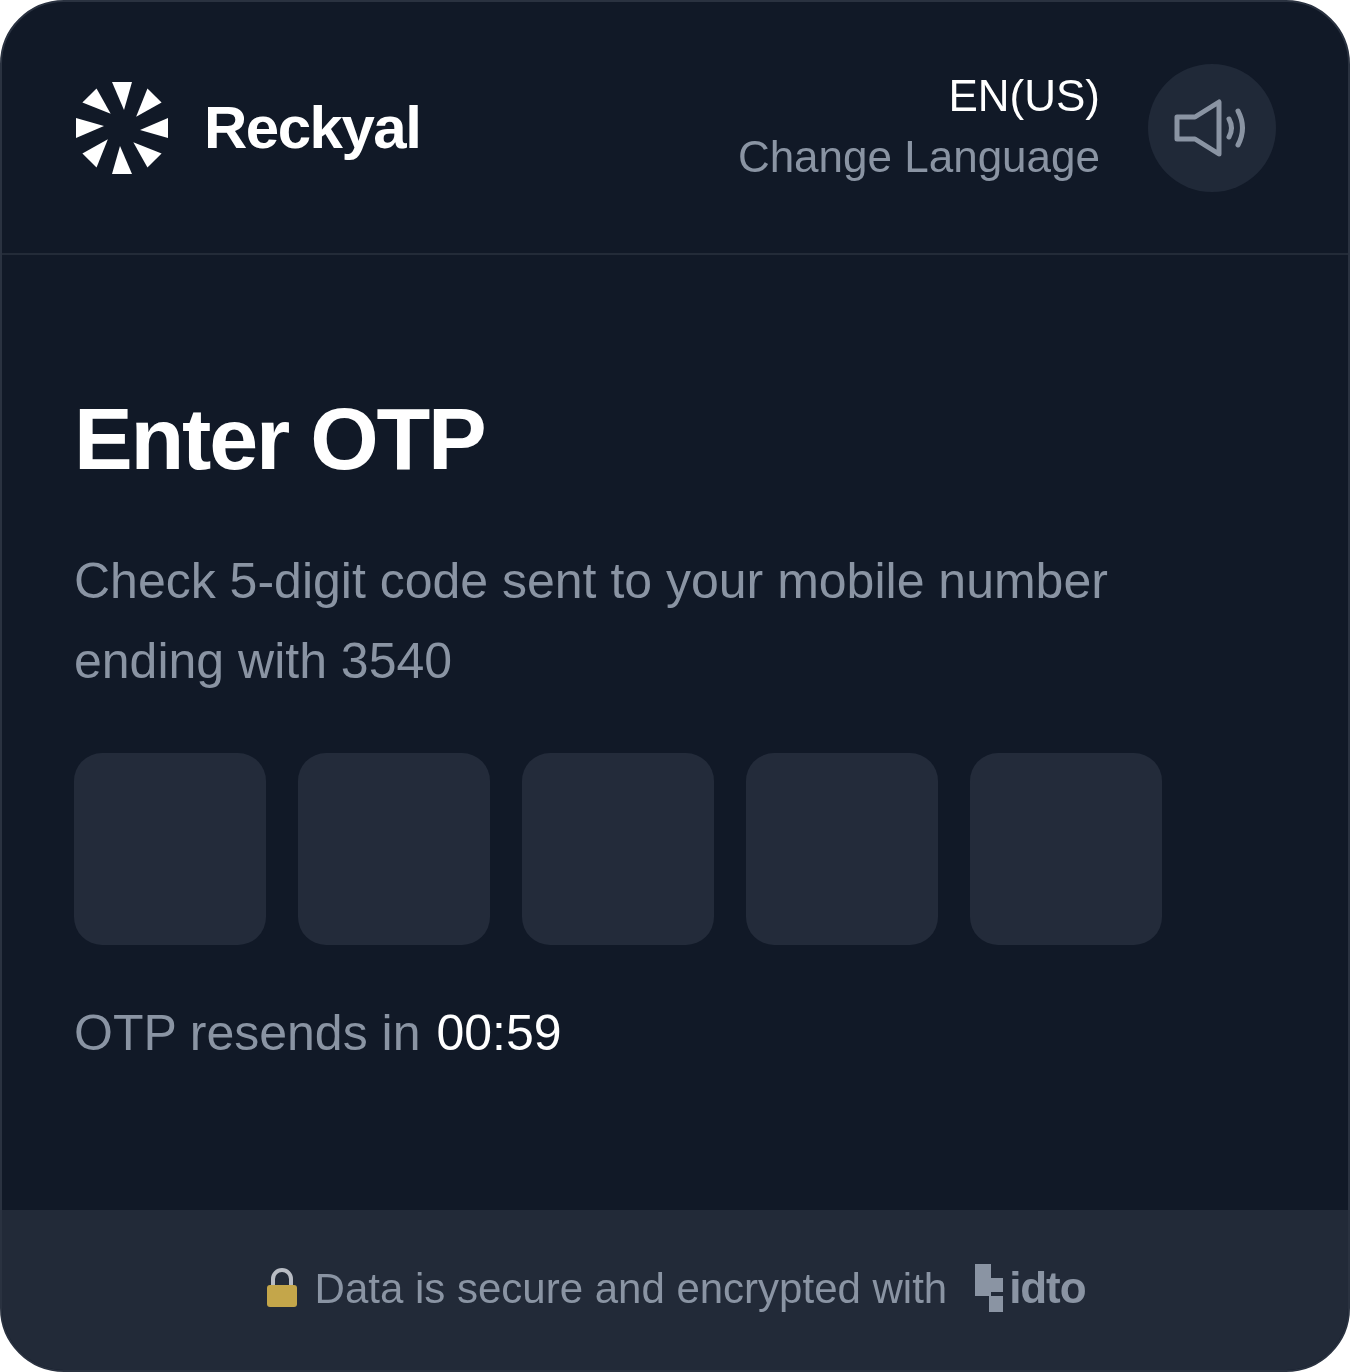 The width and height of the screenshot is (1350, 1372). Describe the element at coordinates (990, 1288) in the screenshot. I see `idto-logo-icon` at that location.